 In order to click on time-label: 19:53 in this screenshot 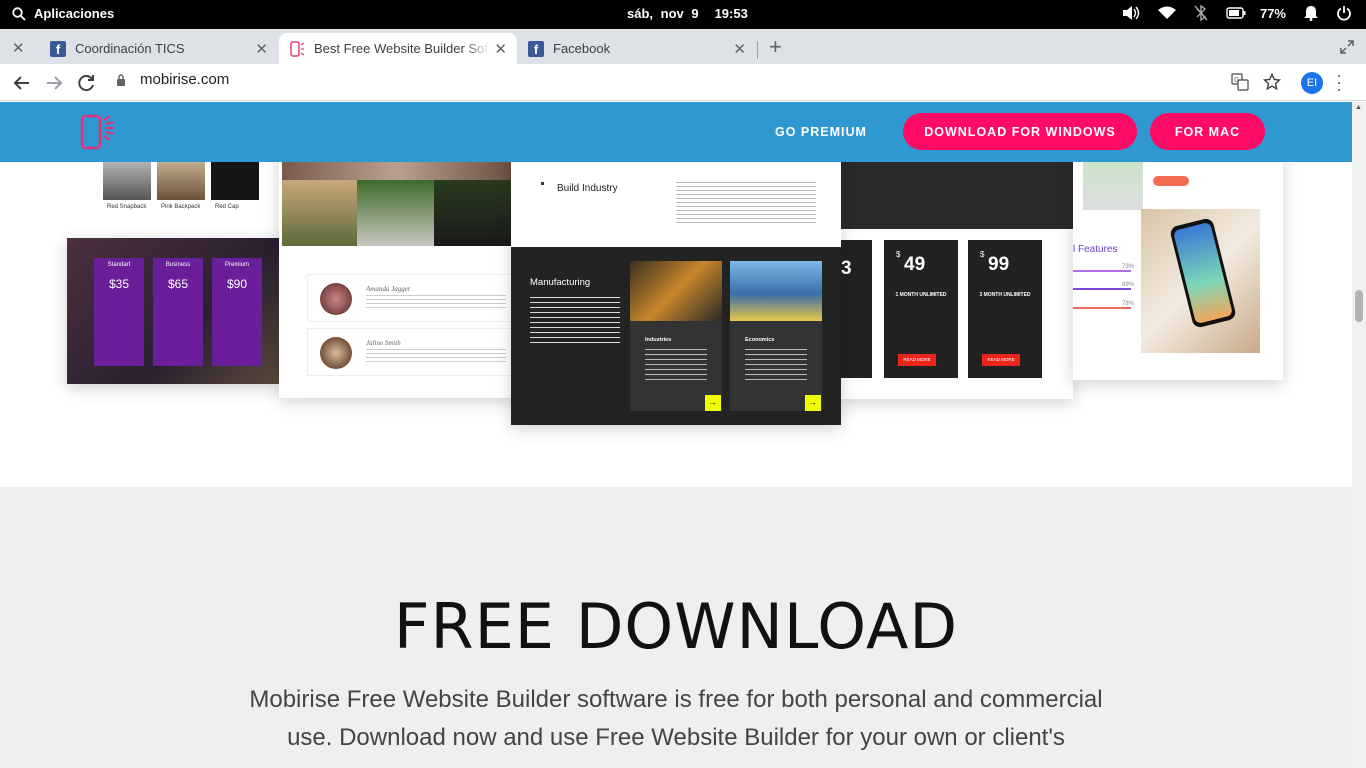, I will do `click(731, 13)`.